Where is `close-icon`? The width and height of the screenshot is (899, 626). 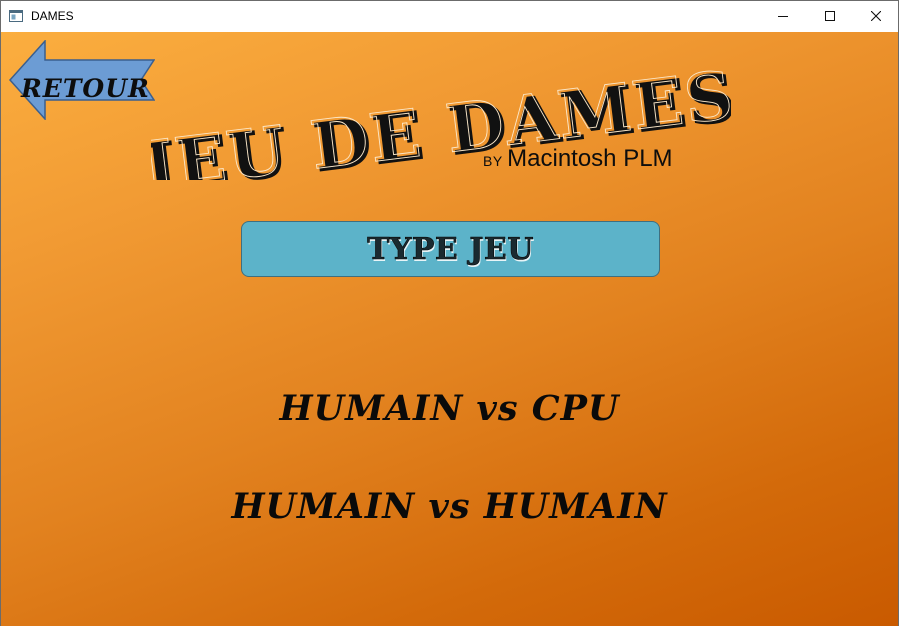 close-icon is located at coordinates (876, 16).